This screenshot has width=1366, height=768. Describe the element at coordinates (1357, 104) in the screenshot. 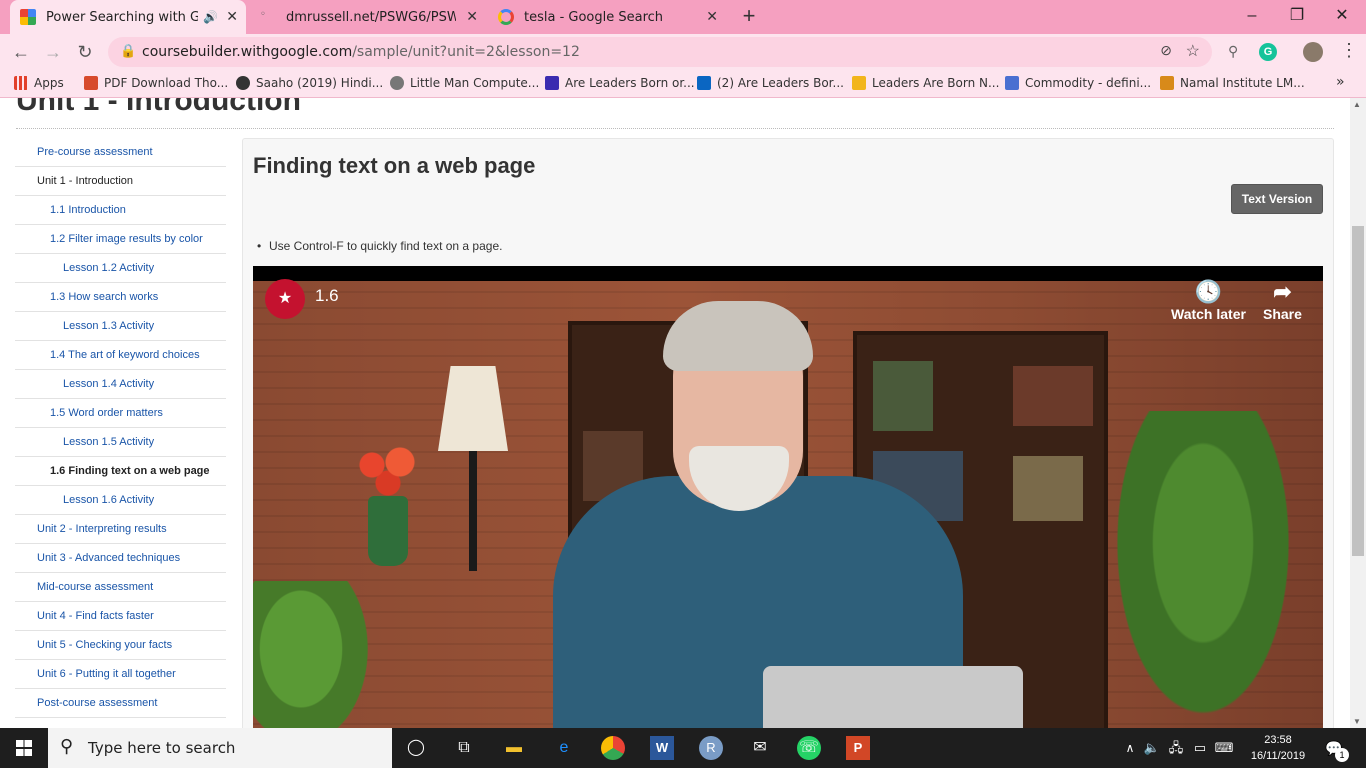

I see `scroll-up-icon: ▲` at that location.